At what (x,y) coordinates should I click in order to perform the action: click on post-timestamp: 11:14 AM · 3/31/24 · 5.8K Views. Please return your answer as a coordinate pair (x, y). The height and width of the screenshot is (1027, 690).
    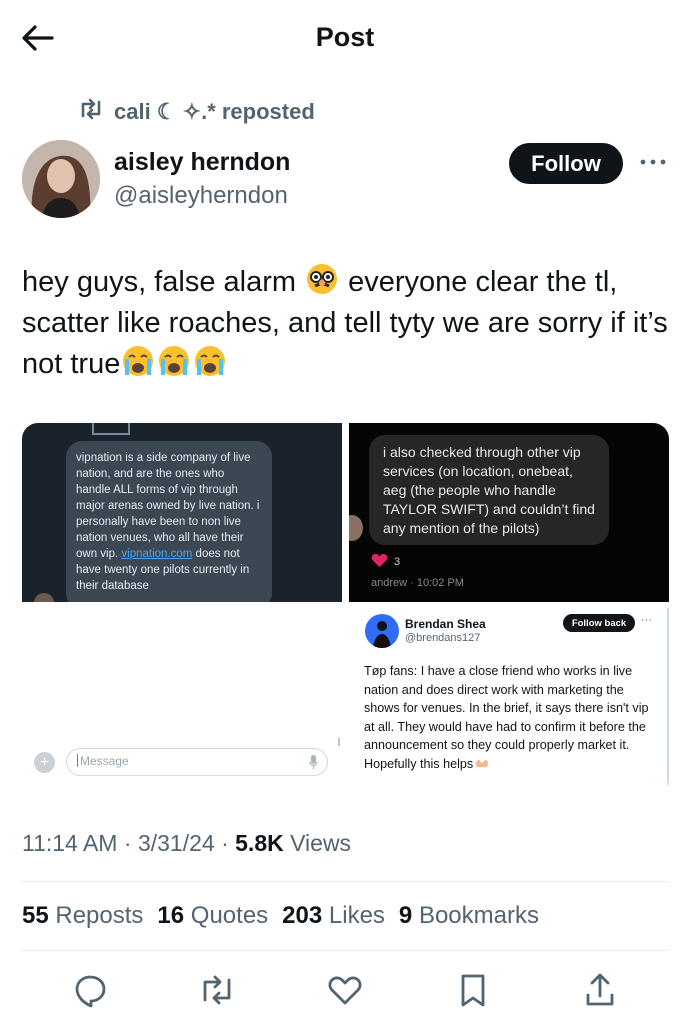
    Looking at the image, I should click on (186, 843).